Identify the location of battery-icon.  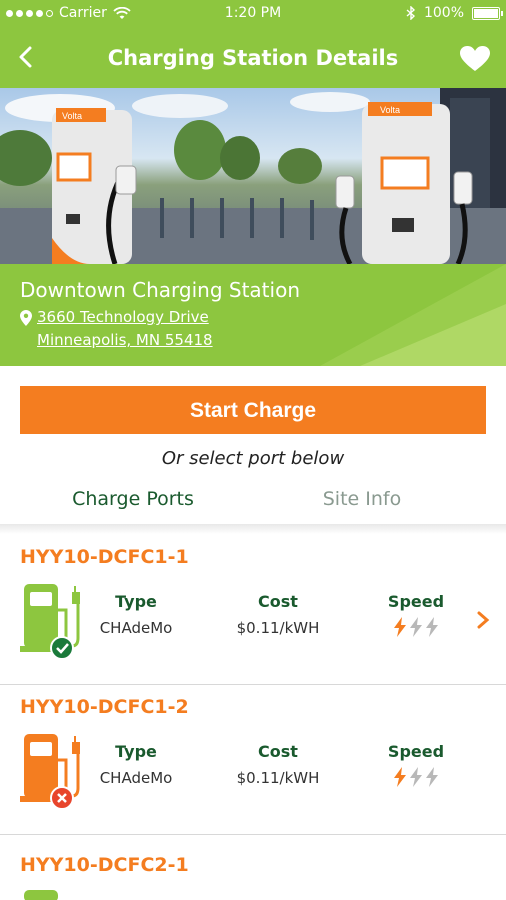
(487, 13).